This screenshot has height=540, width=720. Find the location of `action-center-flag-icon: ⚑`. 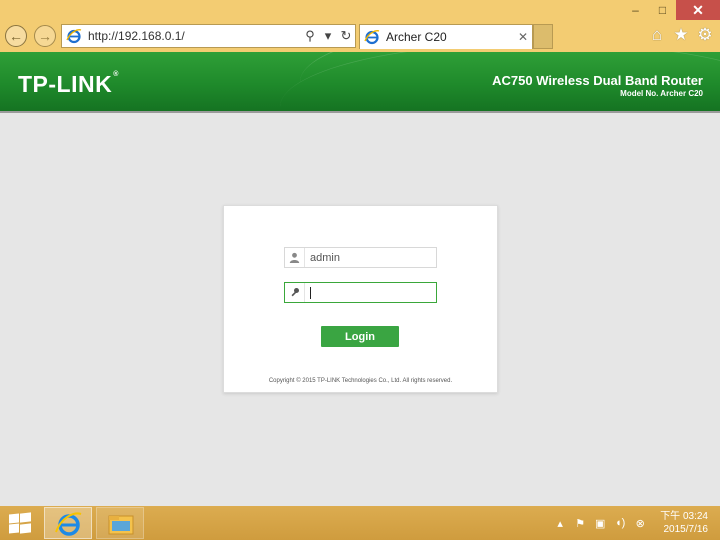

action-center-flag-icon: ⚑ is located at coordinates (580, 523).